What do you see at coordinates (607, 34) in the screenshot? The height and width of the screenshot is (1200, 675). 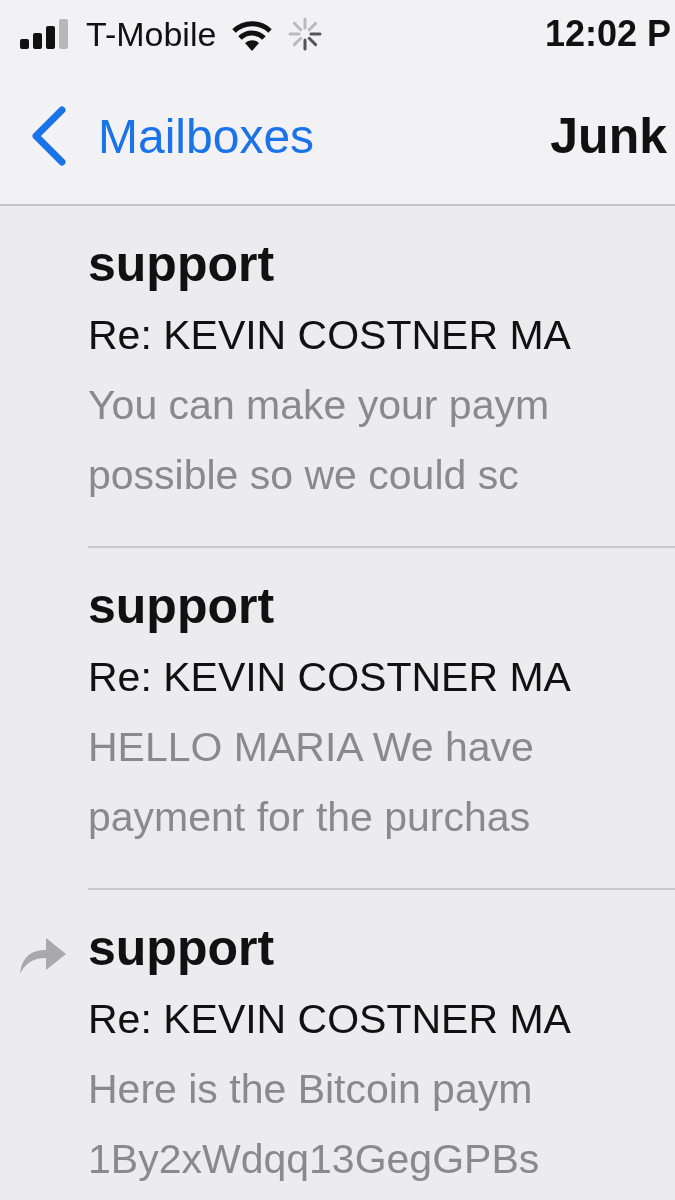 I see `clock-time: 12:02 P` at bounding box center [607, 34].